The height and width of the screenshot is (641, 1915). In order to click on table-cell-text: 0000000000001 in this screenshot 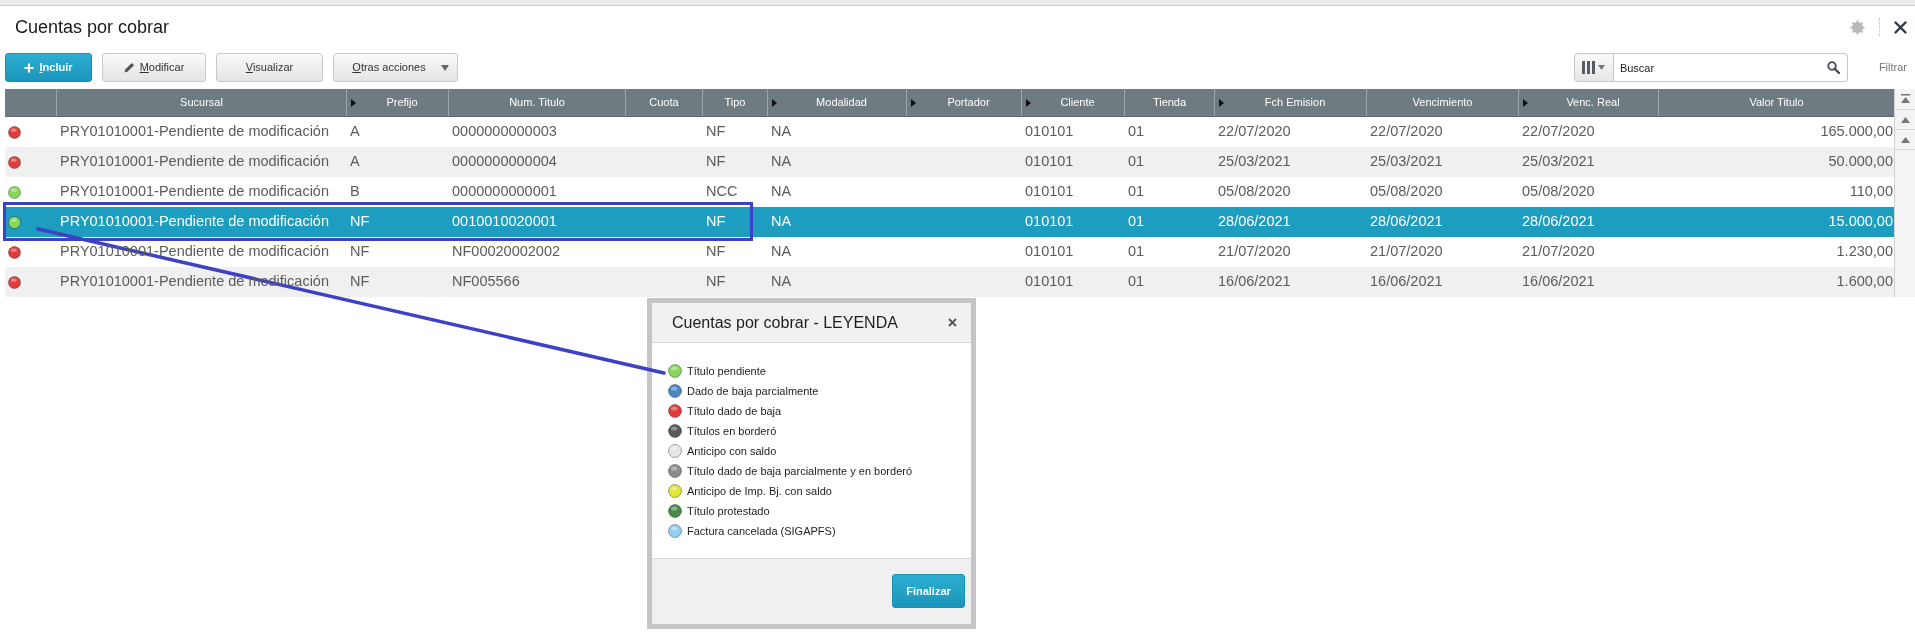, I will do `click(504, 192)`.